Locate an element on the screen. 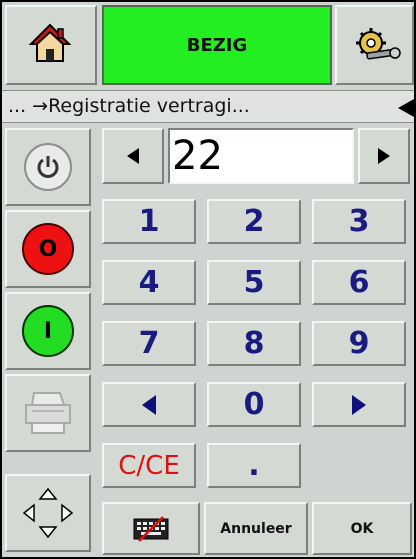 The width and height of the screenshot is (416, 559). key-4: 4 is located at coordinates (149, 282).